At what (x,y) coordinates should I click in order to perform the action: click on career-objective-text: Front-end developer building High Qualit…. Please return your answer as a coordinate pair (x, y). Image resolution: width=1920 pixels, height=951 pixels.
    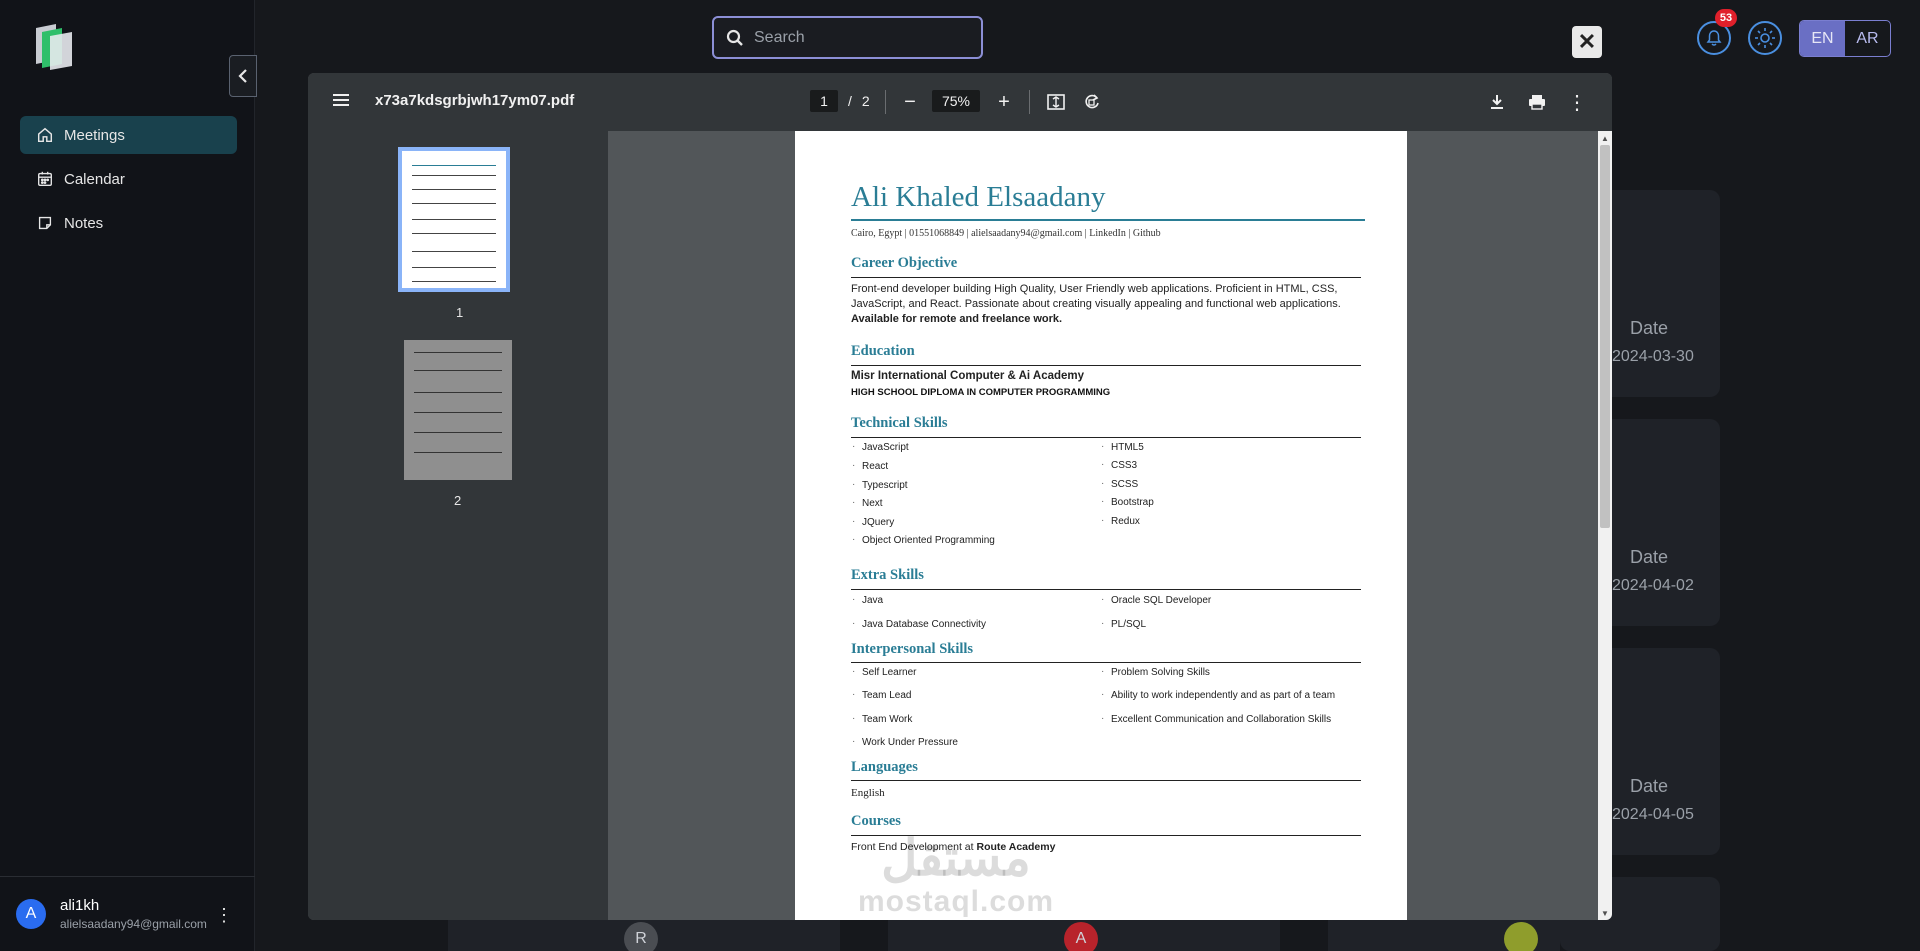
    Looking at the image, I should click on (1105, 304).